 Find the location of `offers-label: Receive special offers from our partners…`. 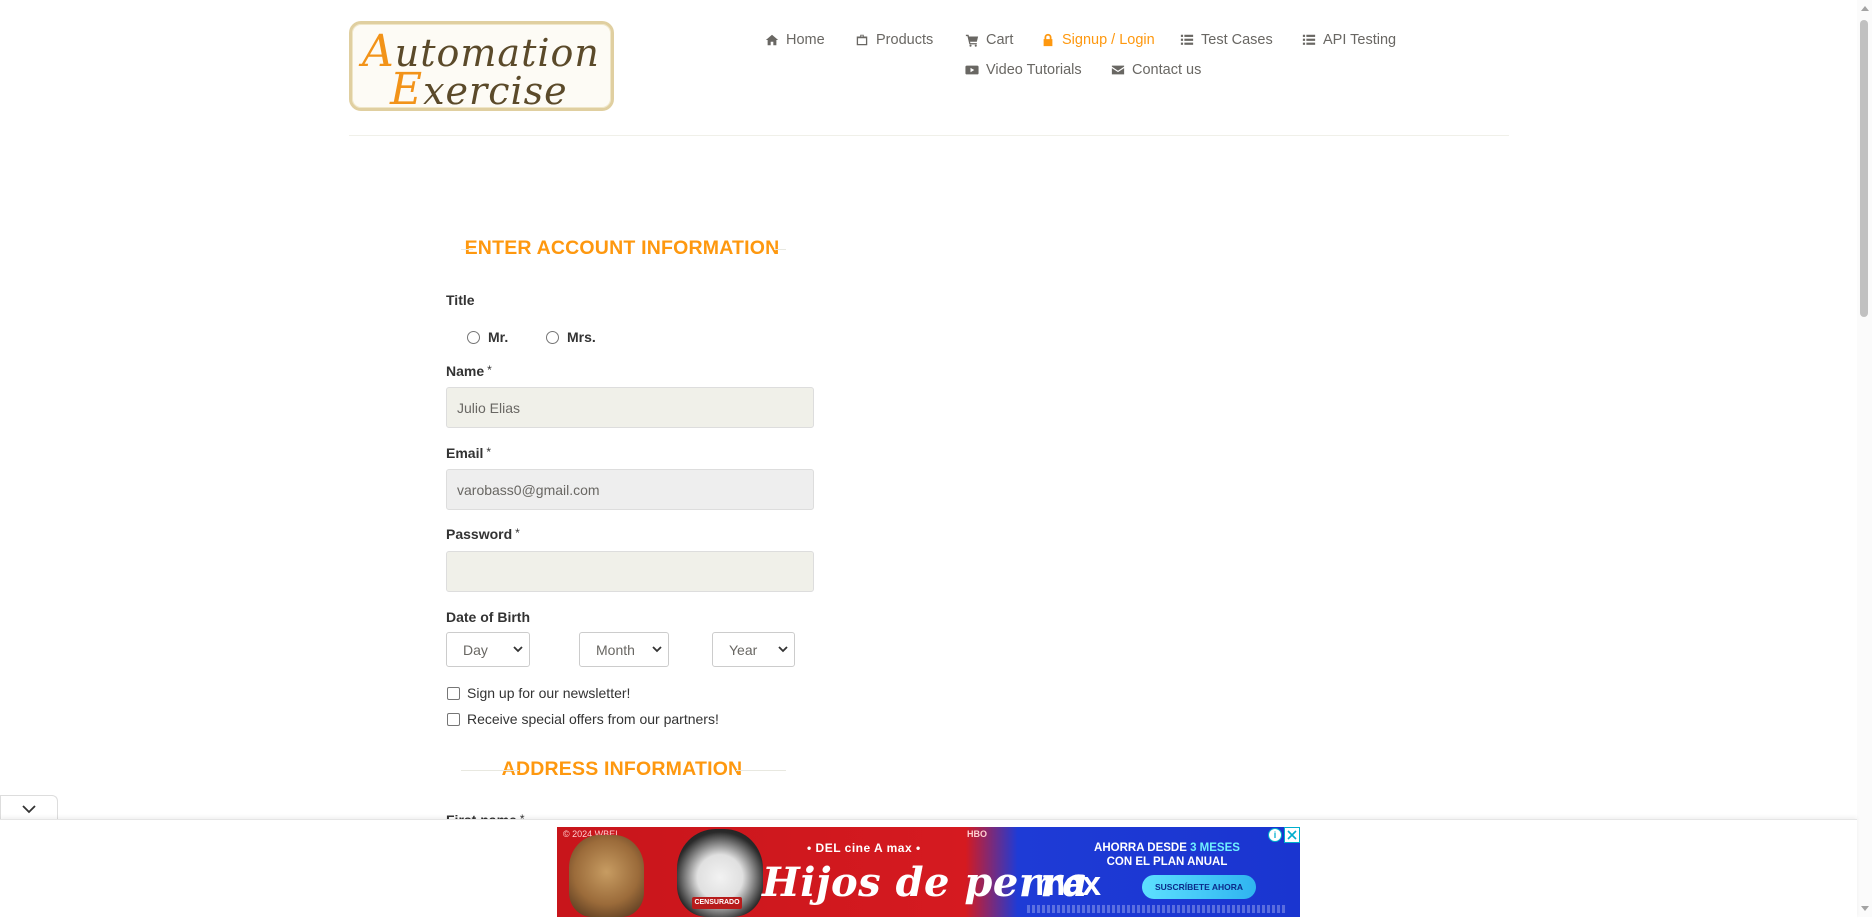

offers-label: Receive special offers from our partners… is located at coordinates (593, 719).